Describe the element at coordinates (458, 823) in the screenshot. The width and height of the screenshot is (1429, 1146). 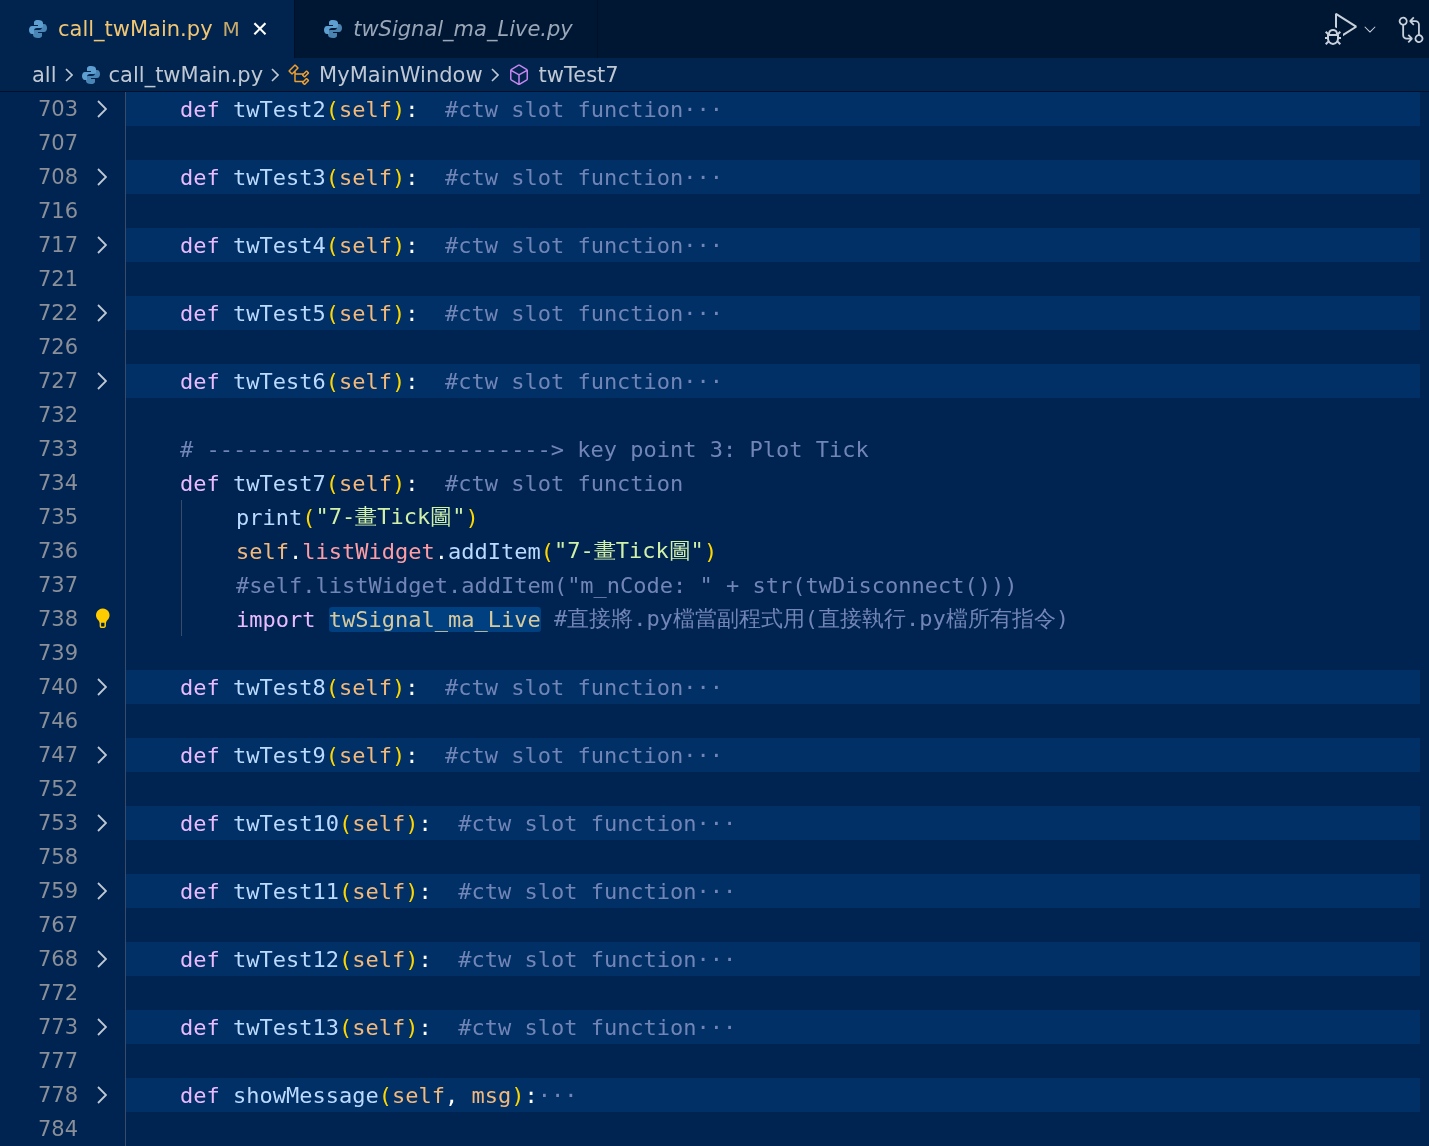
I see `code-line: def twTest10(self): #ctw slot function···` at that location.